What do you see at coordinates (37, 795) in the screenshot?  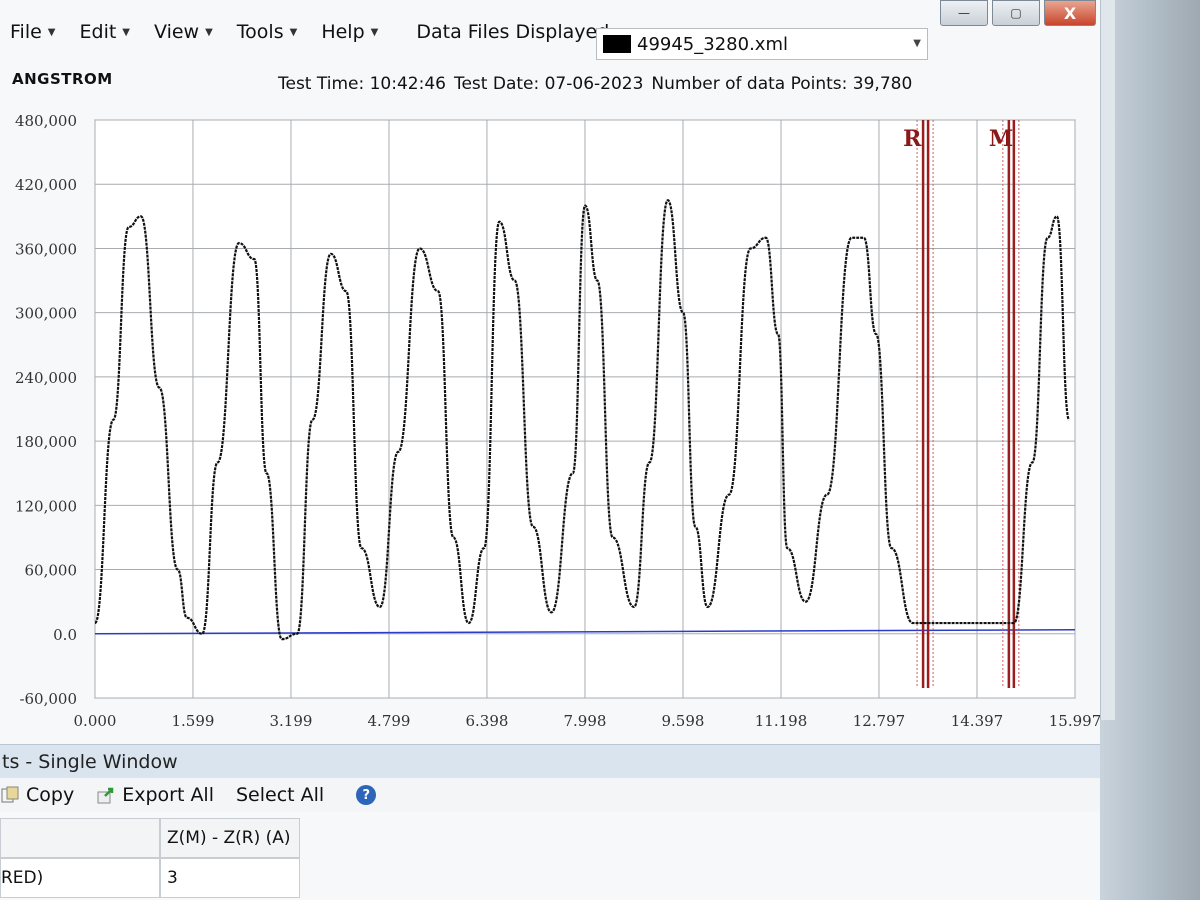 I see `copy-button: Copy` at bounding box center [37, 795].